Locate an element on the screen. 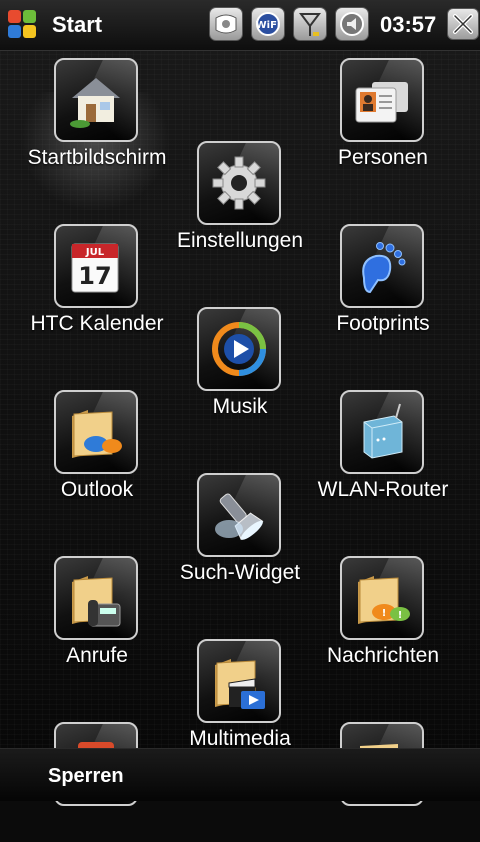 The width and height of the screenshot is (480, 842). lock-softkey: Sperren is located at coordinates (86, 776).